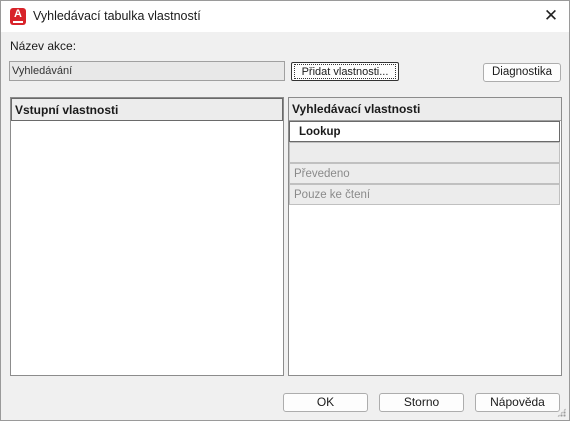  What do you see at coordinates (147, 71) in the screenshot?
I see `action-name-field: Vyhledávání` at bounding box center [147, 71].